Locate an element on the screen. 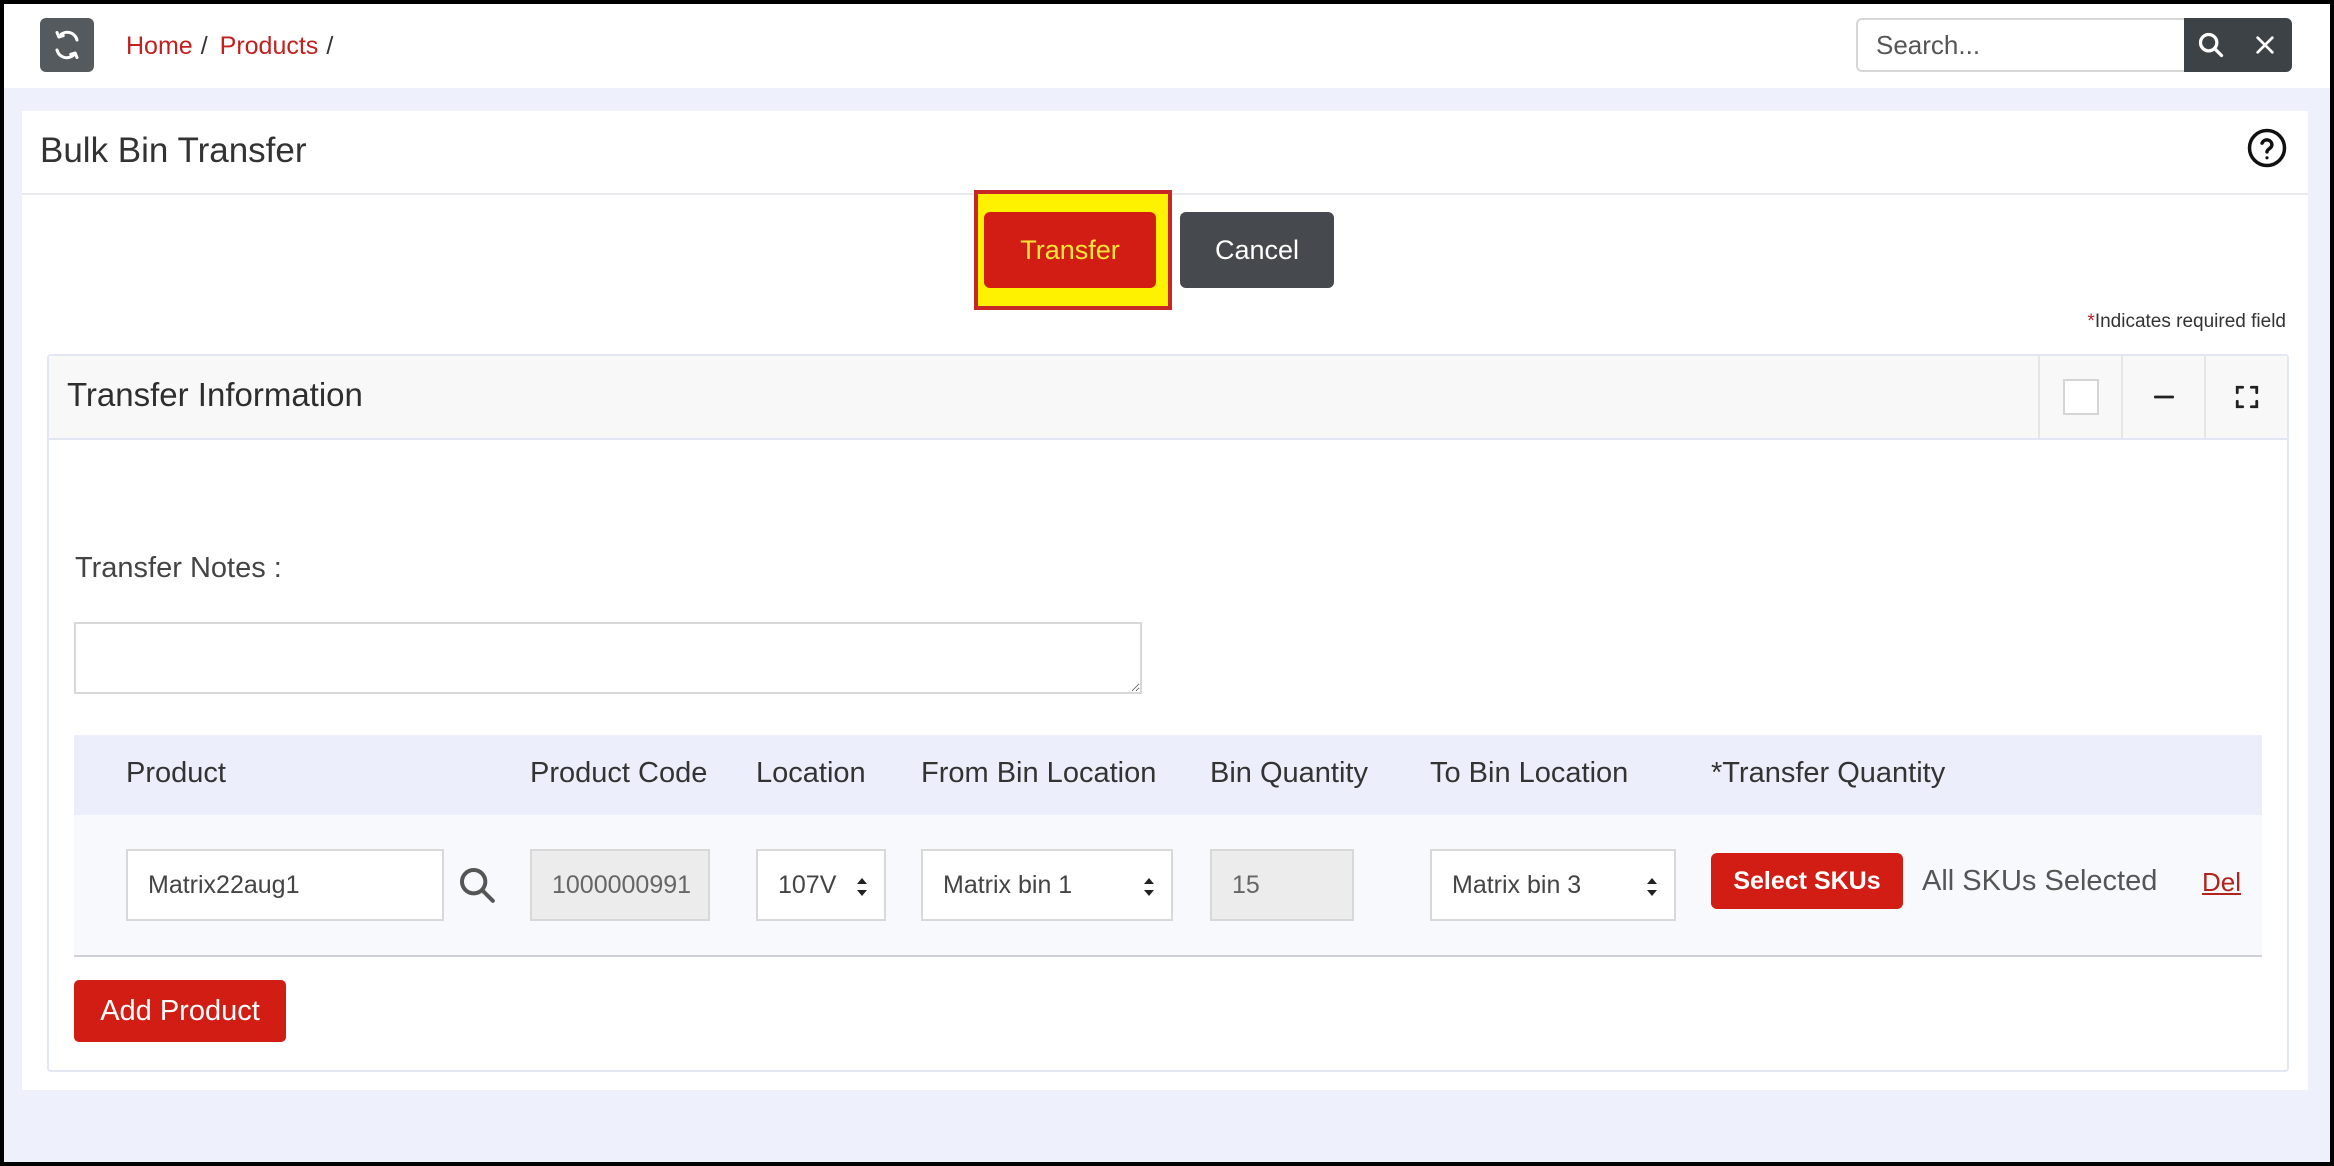  header-bin-quantity: Bin Quantity is located at coordinates (1289, 773).